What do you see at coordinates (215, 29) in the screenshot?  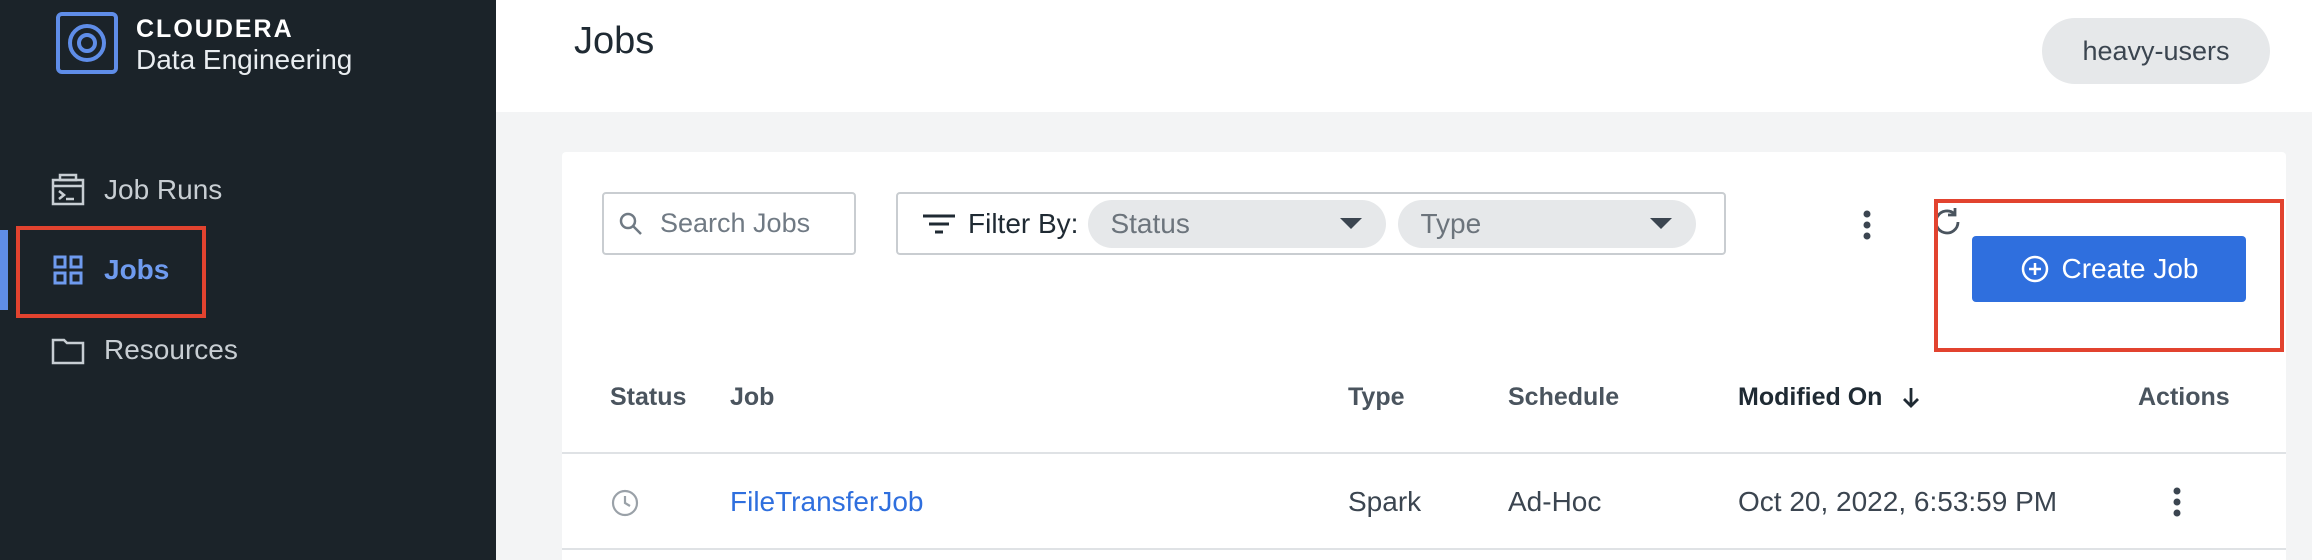 I see `brand-name: CLOUDERA` at bounding box center [215, 29].